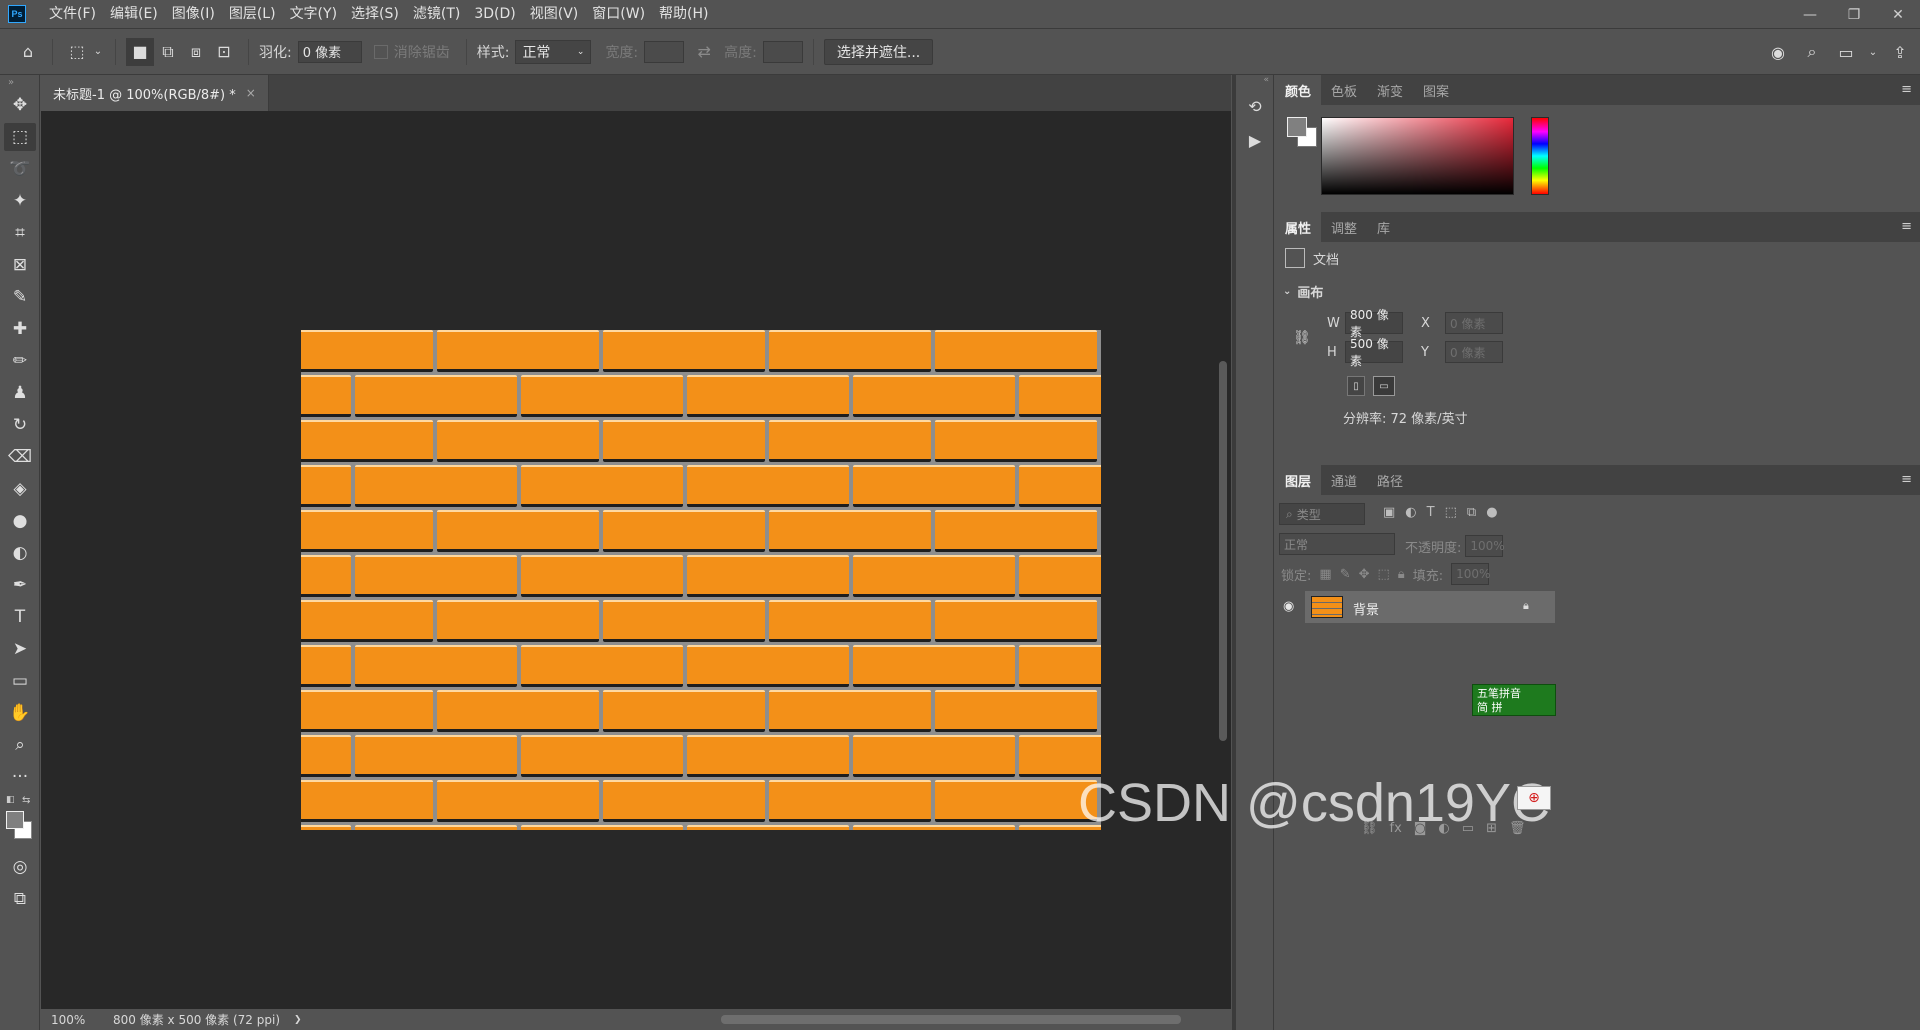 The width and height of the screenshot is (1920, 1030). What do you see at coordinates (20, 745) in the screenshot?
I see `zoom-tool-icon: ⌕` at bounding box center [20, 745].